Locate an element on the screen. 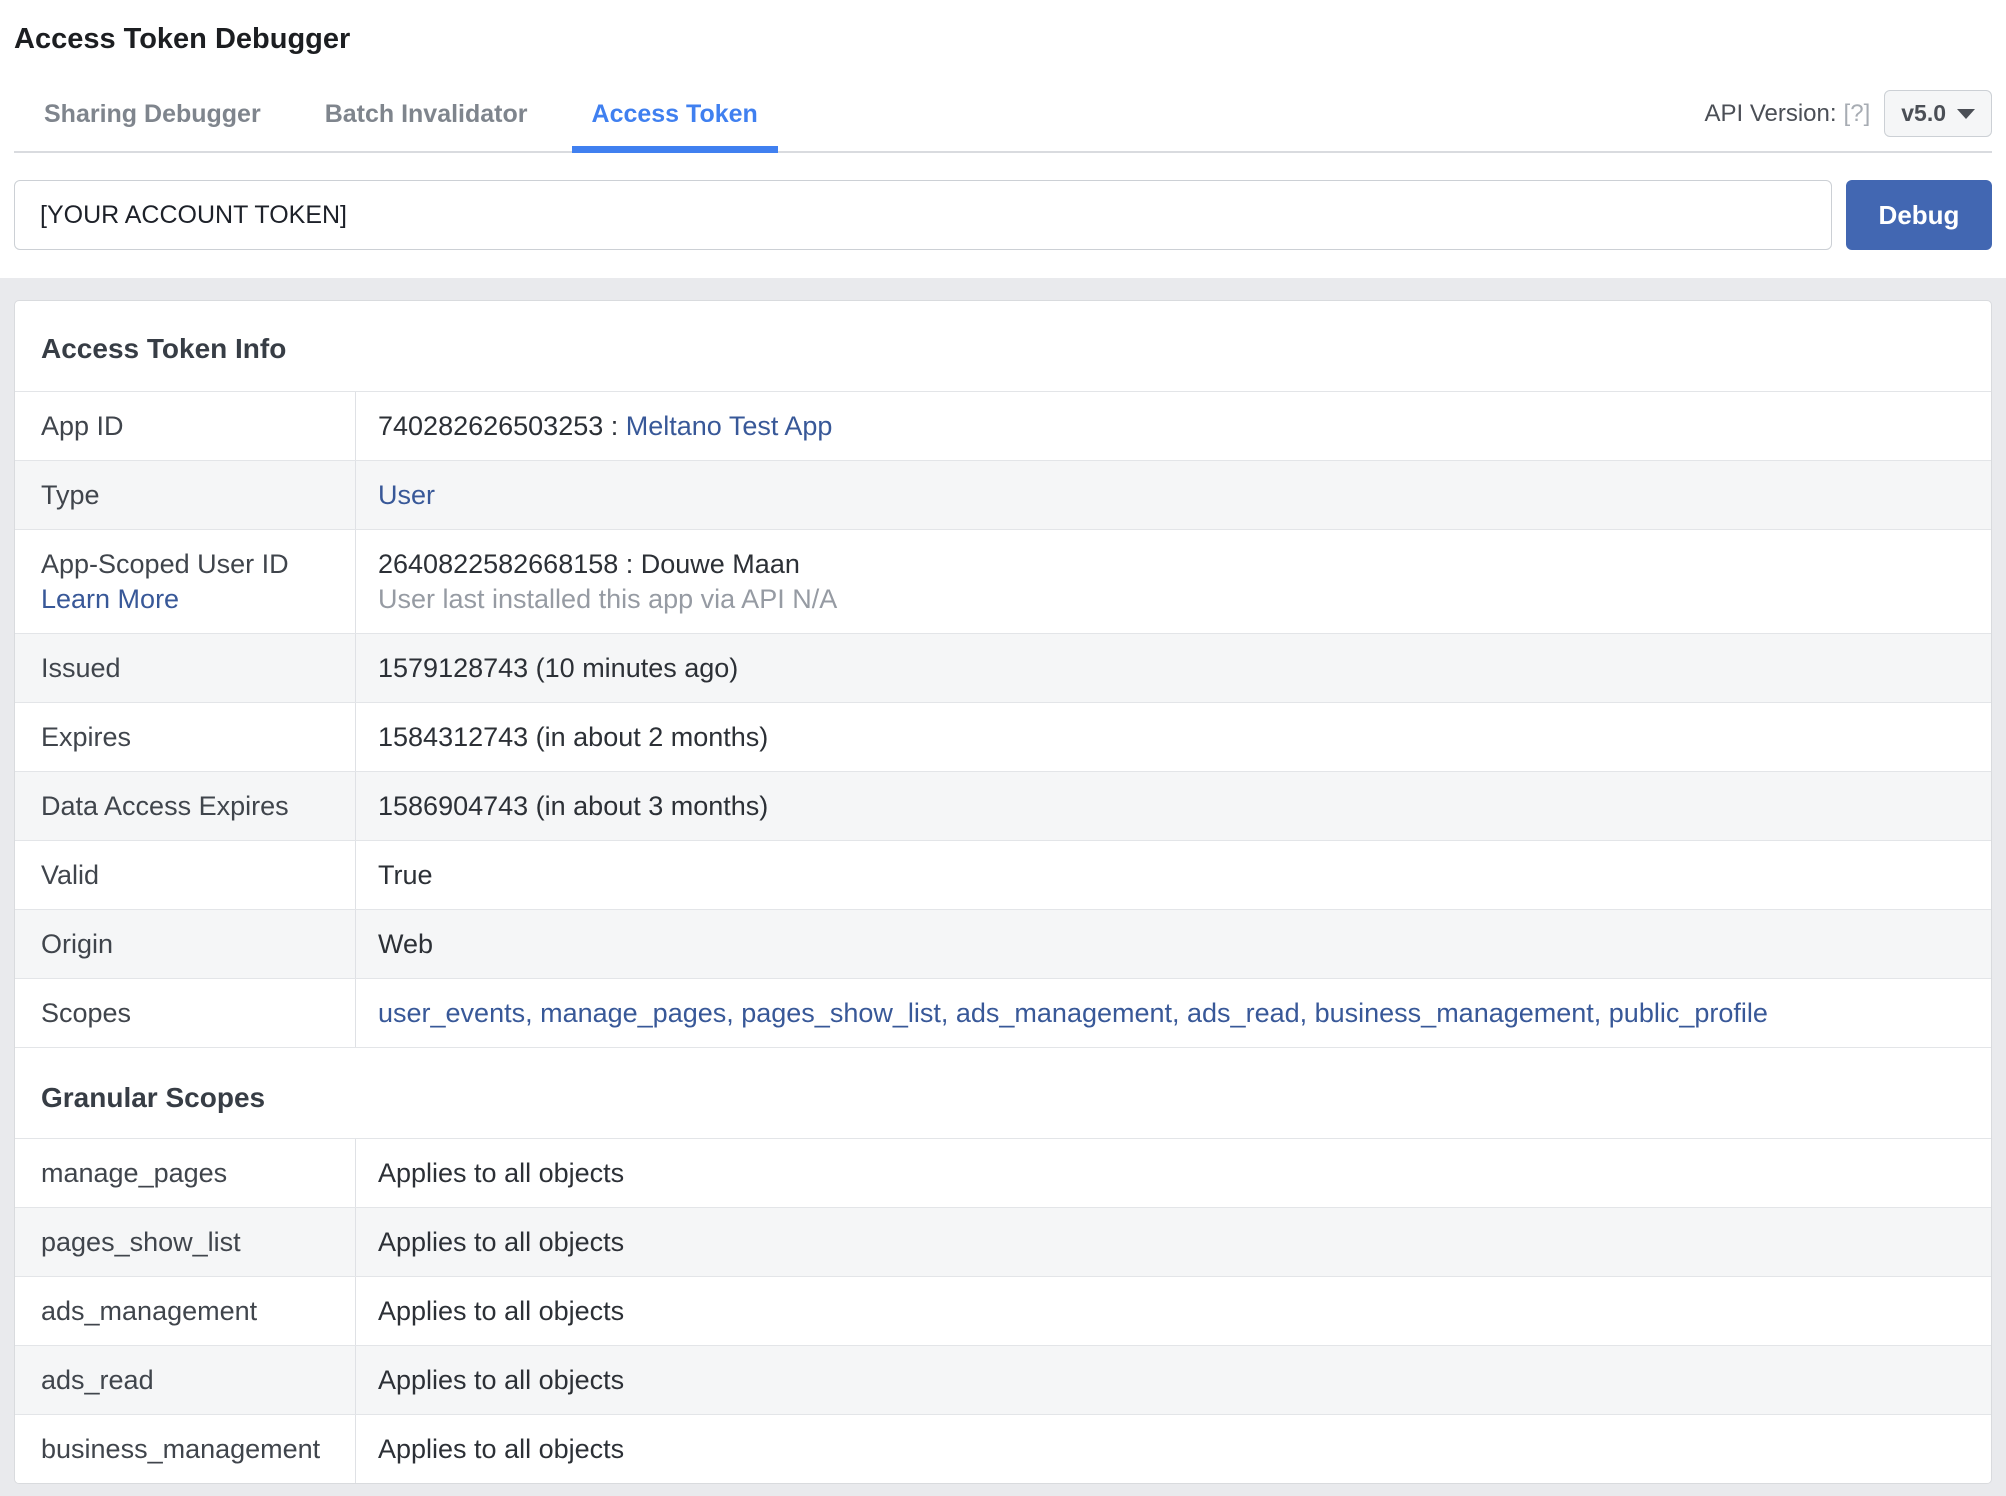  table-row-manage-pages: manage_pages Applies to all objects is located at coordinates (1003, 1172).